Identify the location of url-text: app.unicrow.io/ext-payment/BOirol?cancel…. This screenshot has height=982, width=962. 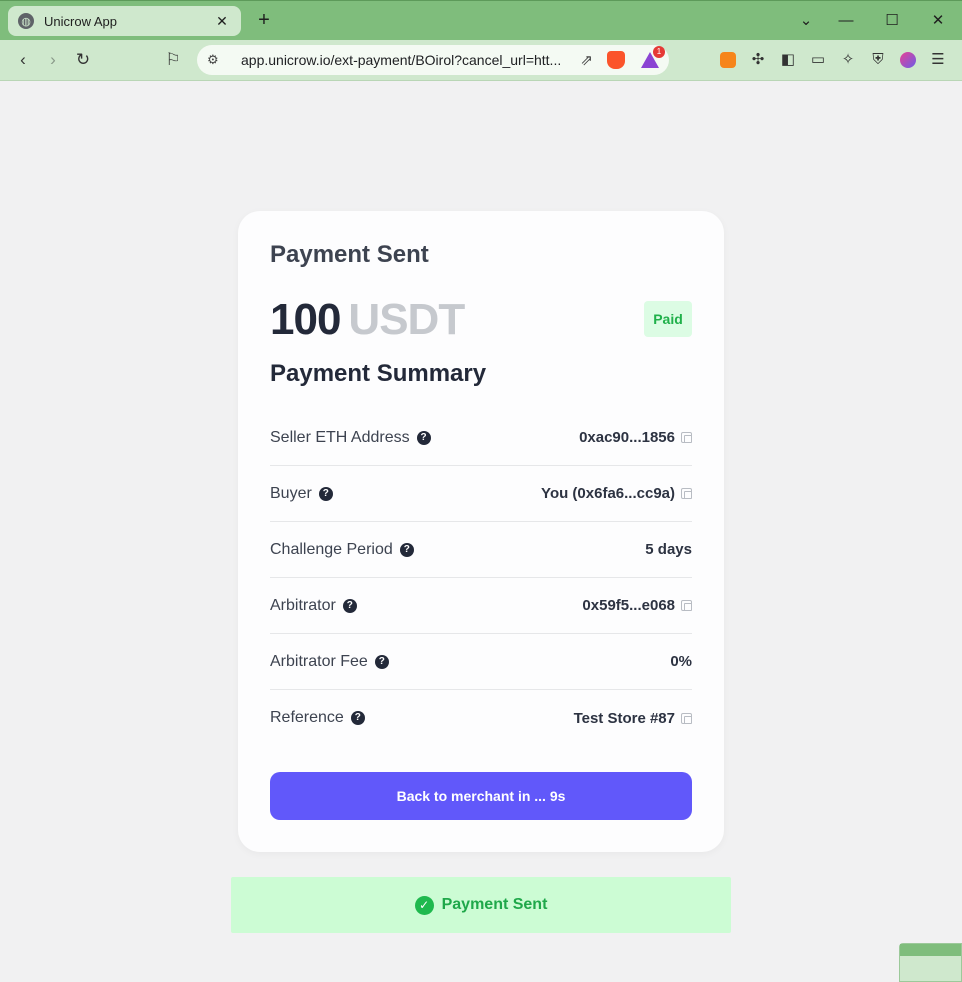
(410, 60).